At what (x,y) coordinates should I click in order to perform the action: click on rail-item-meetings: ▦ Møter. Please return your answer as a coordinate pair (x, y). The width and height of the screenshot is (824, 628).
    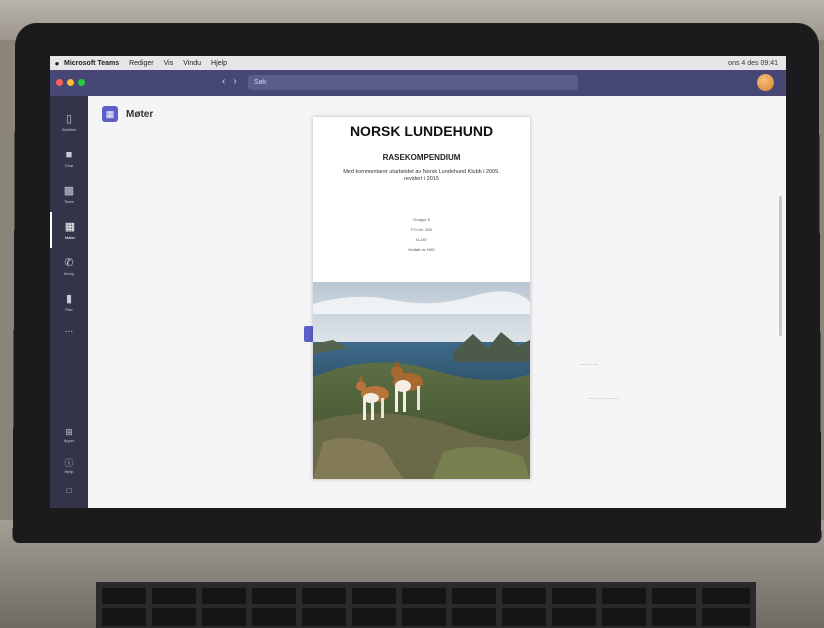
    Looking at the image, I should click on (69, 230).